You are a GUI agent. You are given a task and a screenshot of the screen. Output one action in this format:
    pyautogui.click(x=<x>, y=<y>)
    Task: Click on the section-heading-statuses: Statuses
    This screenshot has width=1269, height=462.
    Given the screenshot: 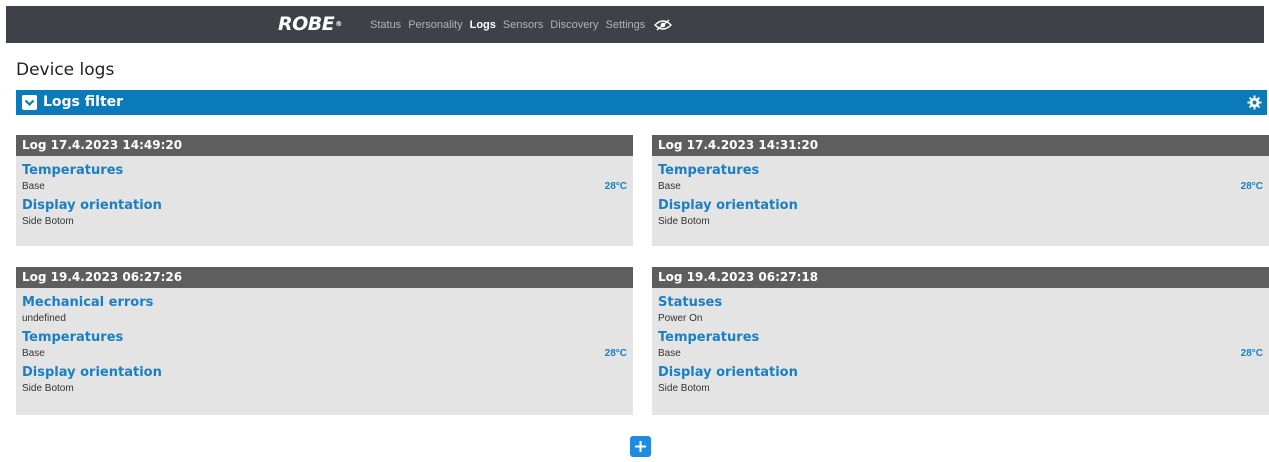 What is the action you would take?
    pyautogui.click(x=690, y=302)
    